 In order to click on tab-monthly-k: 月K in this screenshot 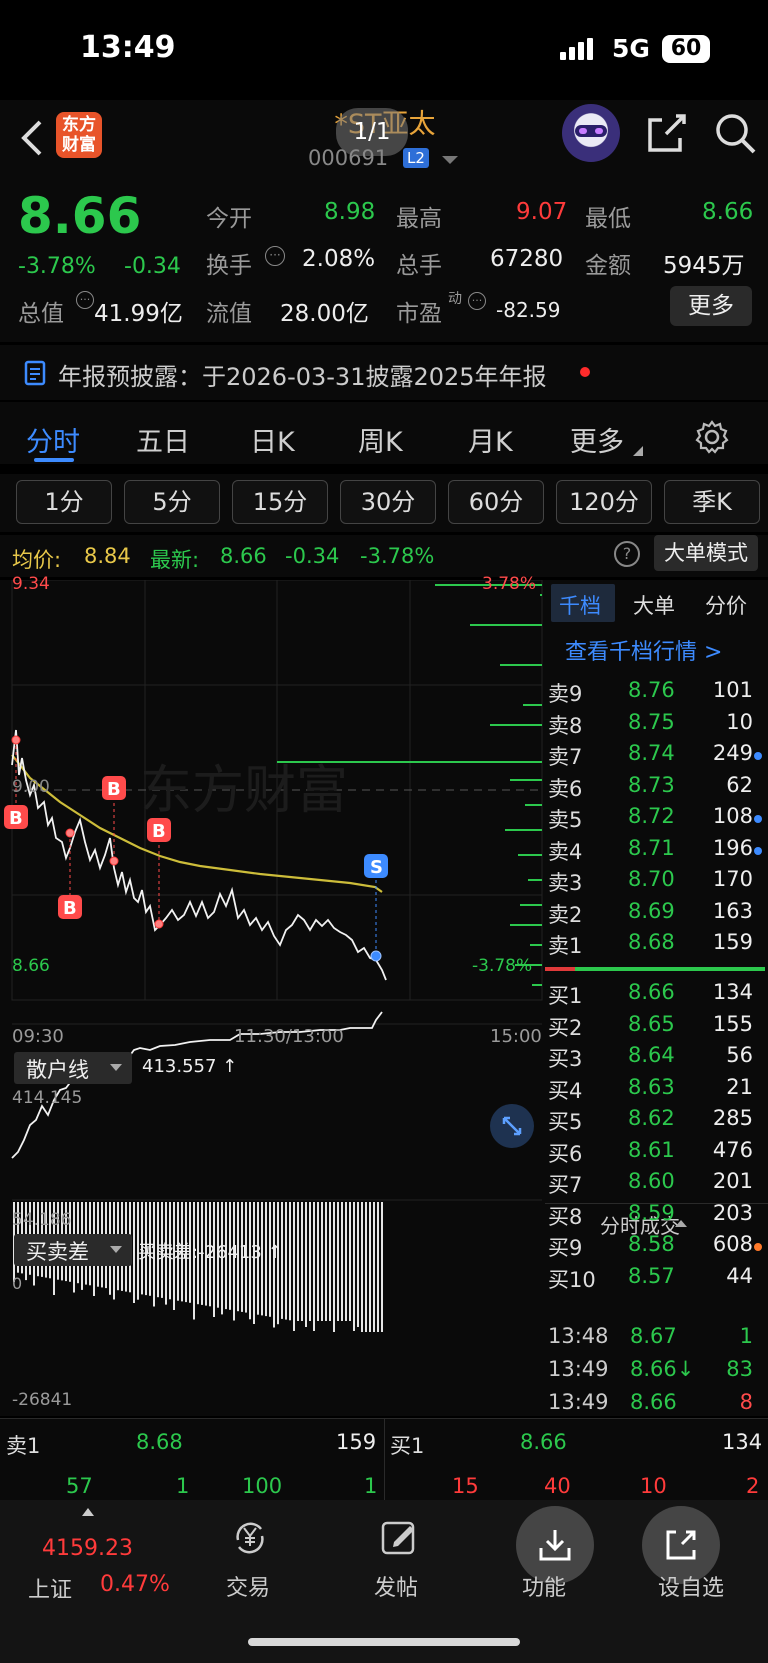, I will do `click(490, 439)`.